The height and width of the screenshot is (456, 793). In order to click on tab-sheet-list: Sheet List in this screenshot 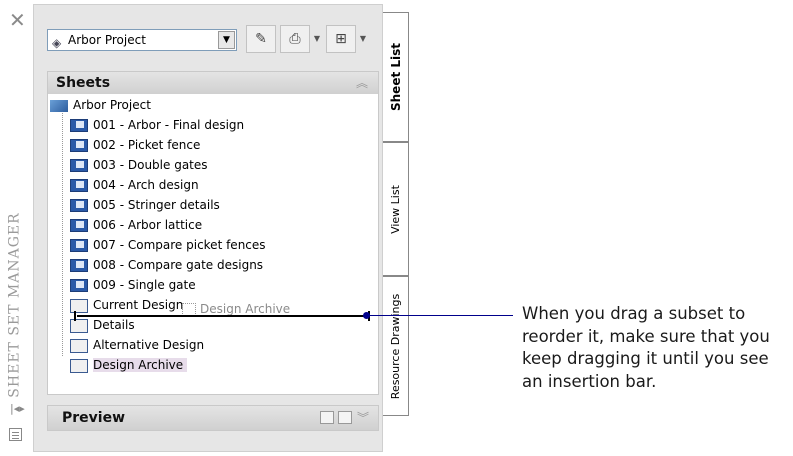, I will do `click(396, 77)`.